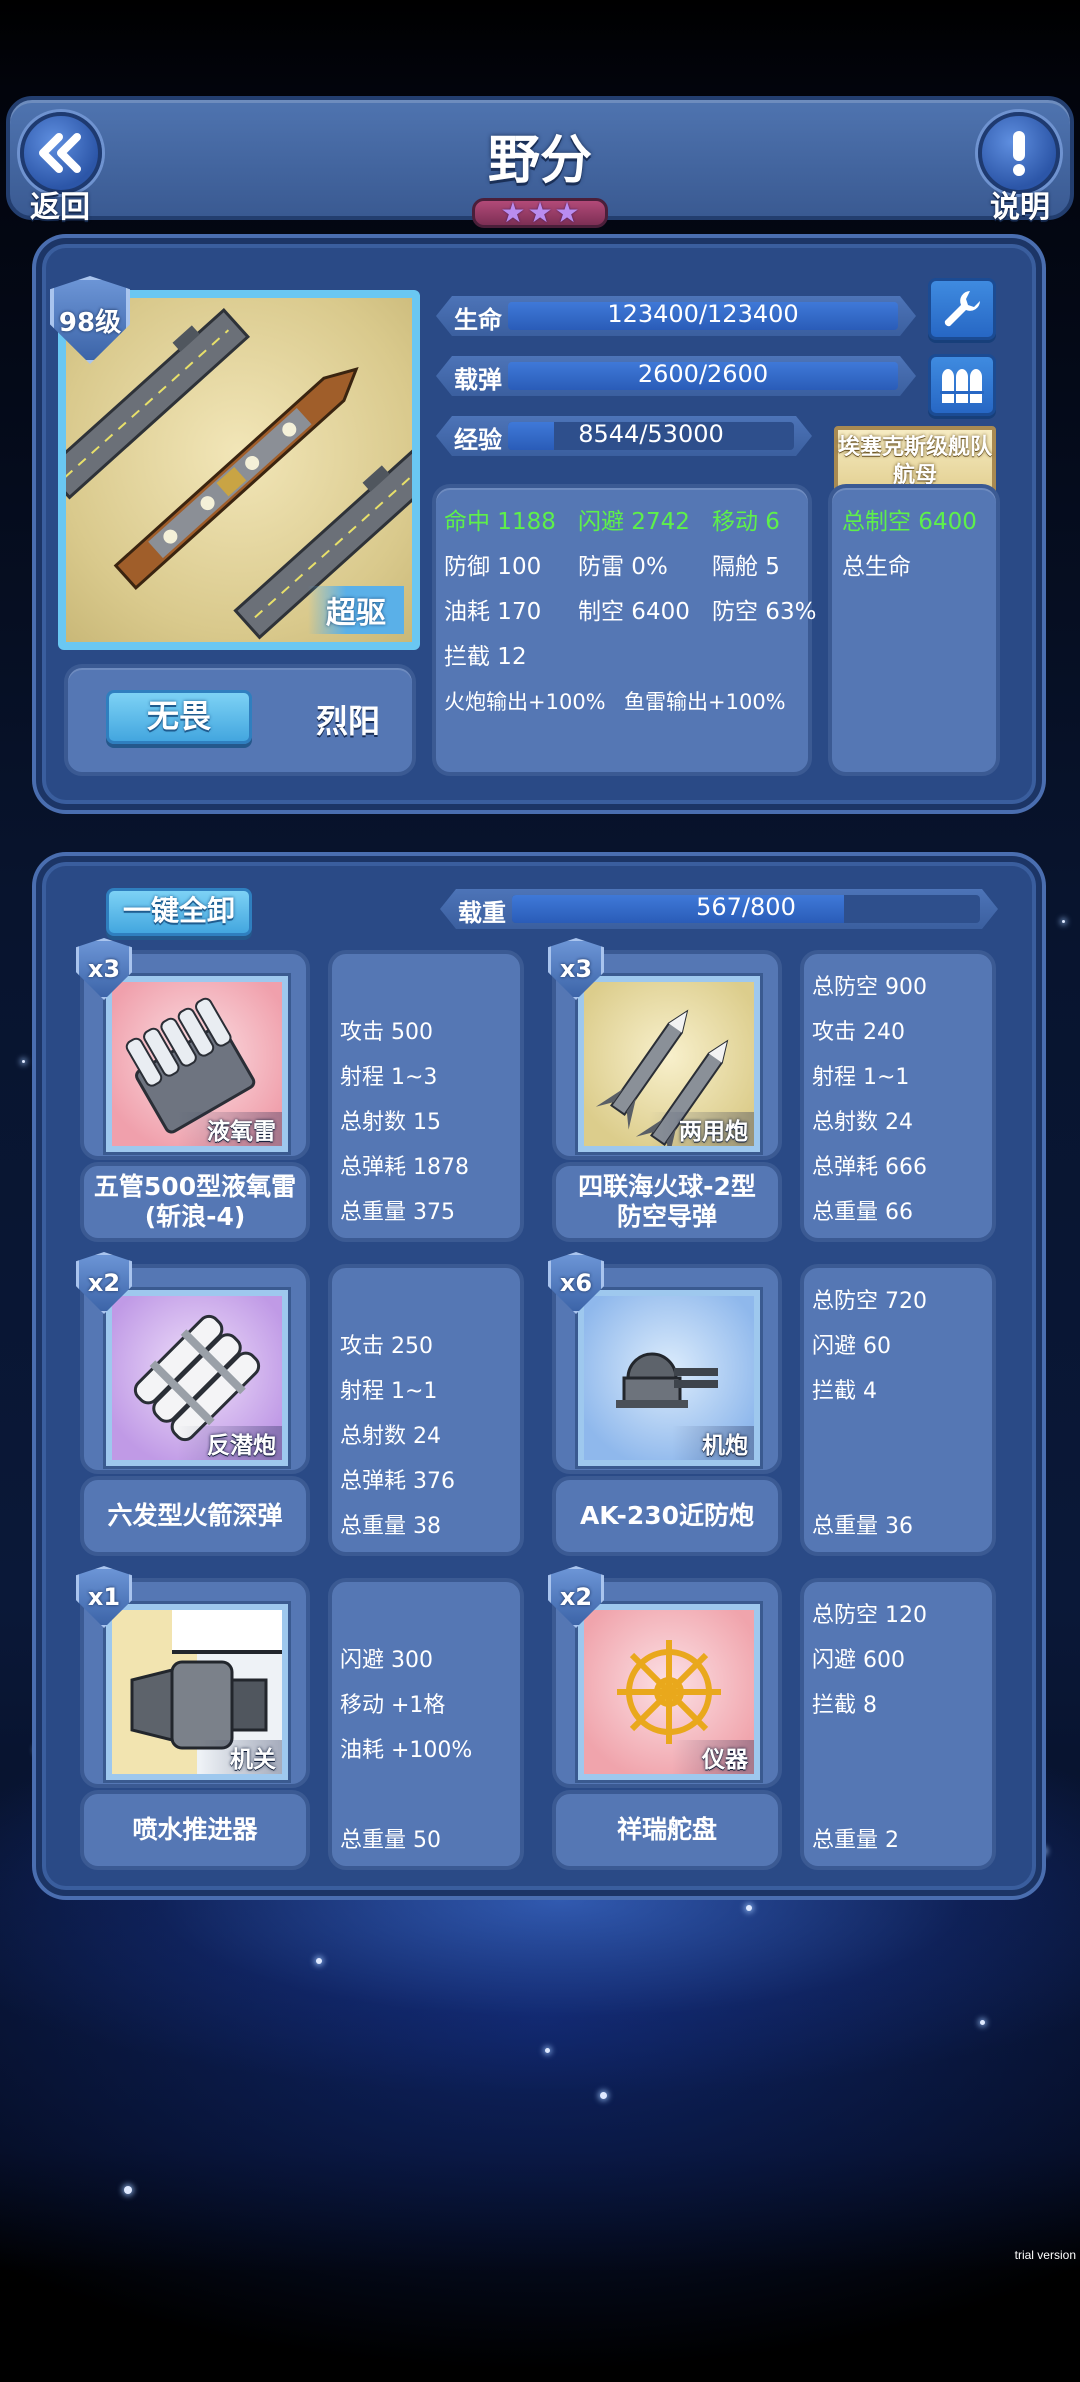 Image resolution: width=1080 pixels, height=2382 pixels. Describe the element at coordinates (898, 1724) in the screenshot. I see `equipment-stats: 总防空 120 闪避 600 拦截 8 总重量 2` at that location.